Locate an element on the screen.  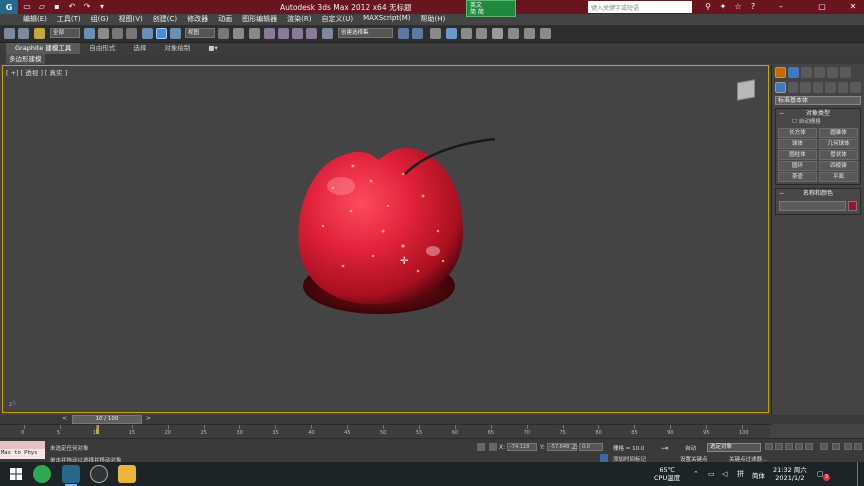
utilities-tab-icon is located at coordinates (845, 72).